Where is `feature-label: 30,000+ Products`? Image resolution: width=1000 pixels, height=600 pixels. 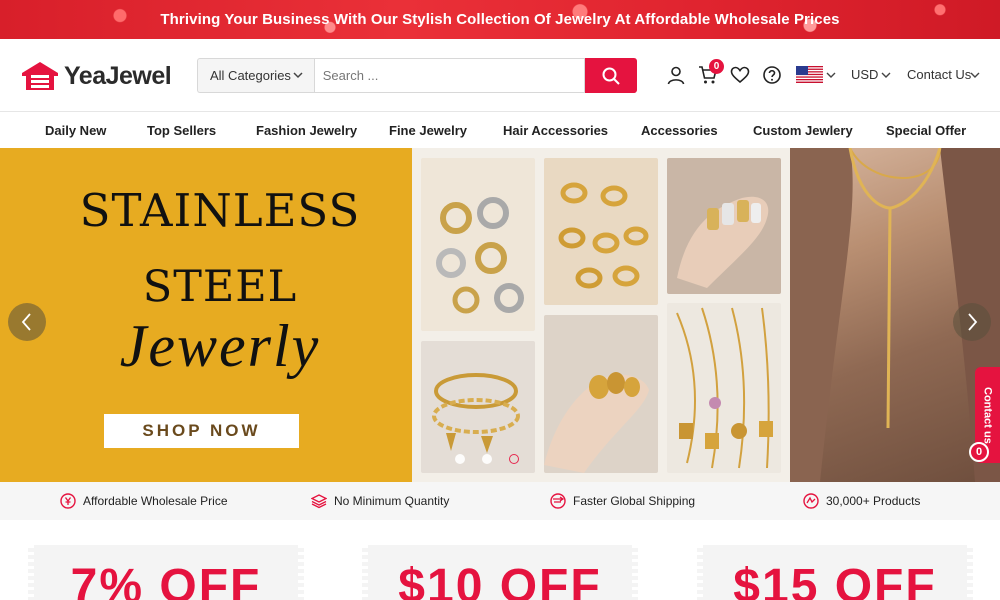 feature-label: 30,000+ Products is located at coordinates (873, 501).